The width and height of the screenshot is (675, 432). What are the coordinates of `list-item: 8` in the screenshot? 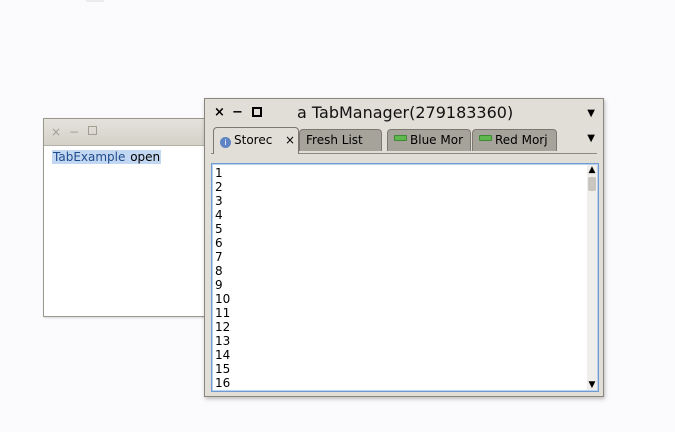 It's located at (222, 271).